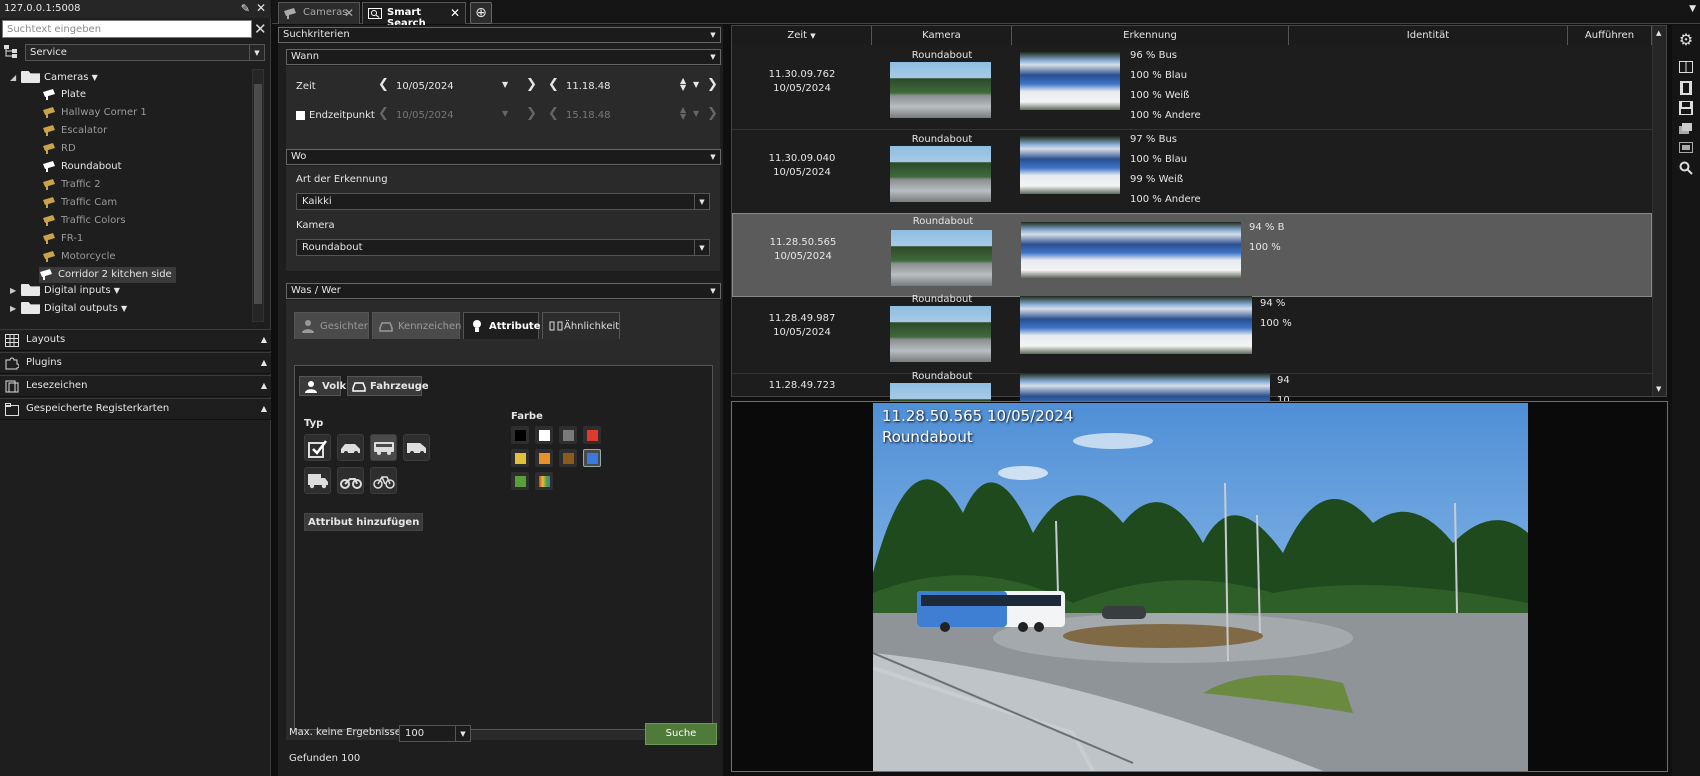 The width and height of the screenshot is (1700, 776). What do you see at coordinates (942, 35) in the screenshot?
I see `col-kamera: Kamera` at bounding box center [942, 35].